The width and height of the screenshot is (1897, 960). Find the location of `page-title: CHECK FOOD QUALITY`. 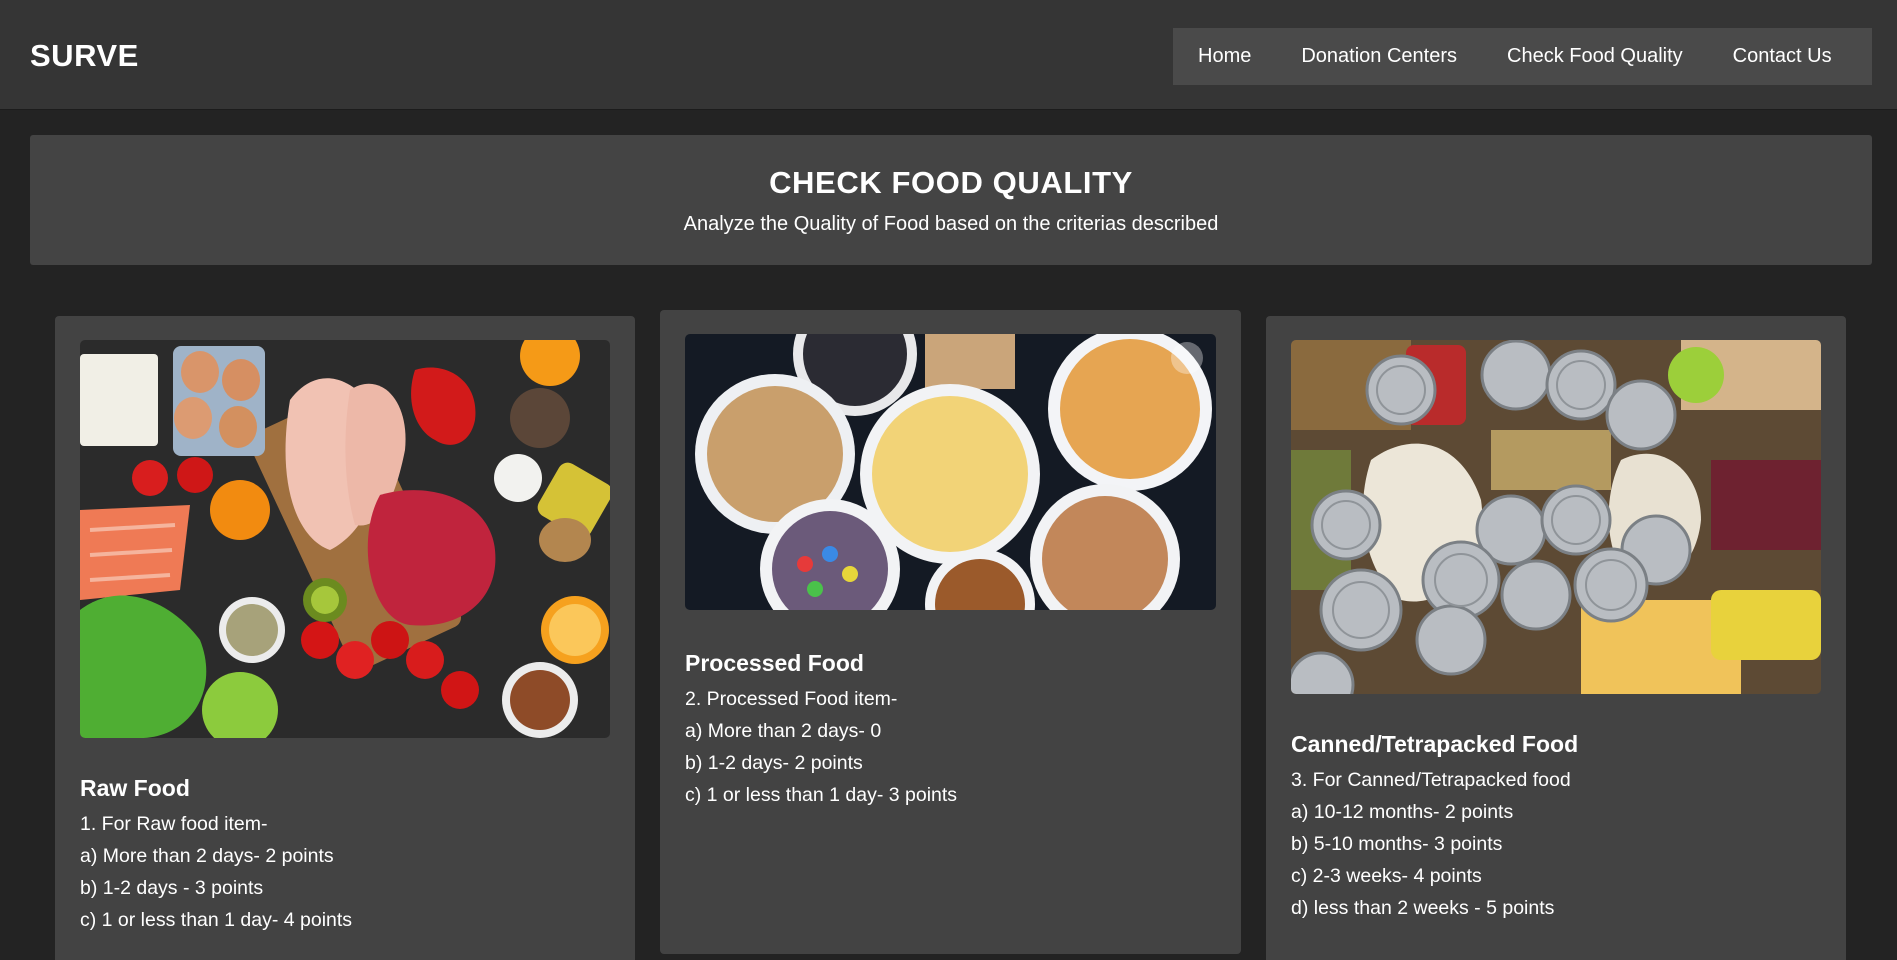

page-title: CHECK FOOD QUALITY is located at coordinates (951, 182).